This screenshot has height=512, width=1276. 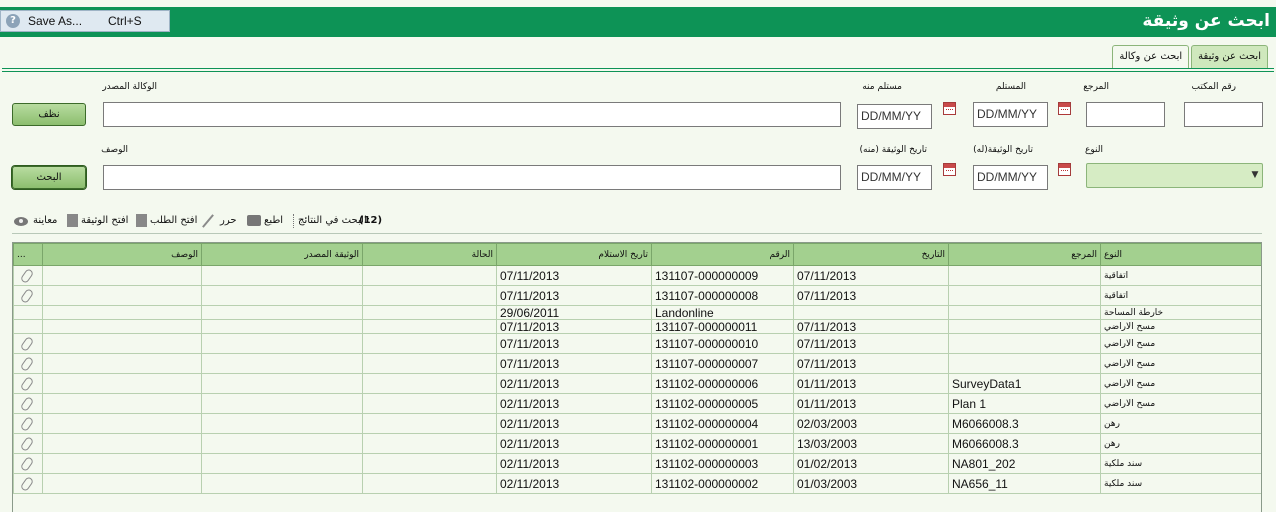 What do you see at coordinates (1180, 254) in the screenshot?
I see `column-header-type: النوع` at bounding box center [1180, 254].